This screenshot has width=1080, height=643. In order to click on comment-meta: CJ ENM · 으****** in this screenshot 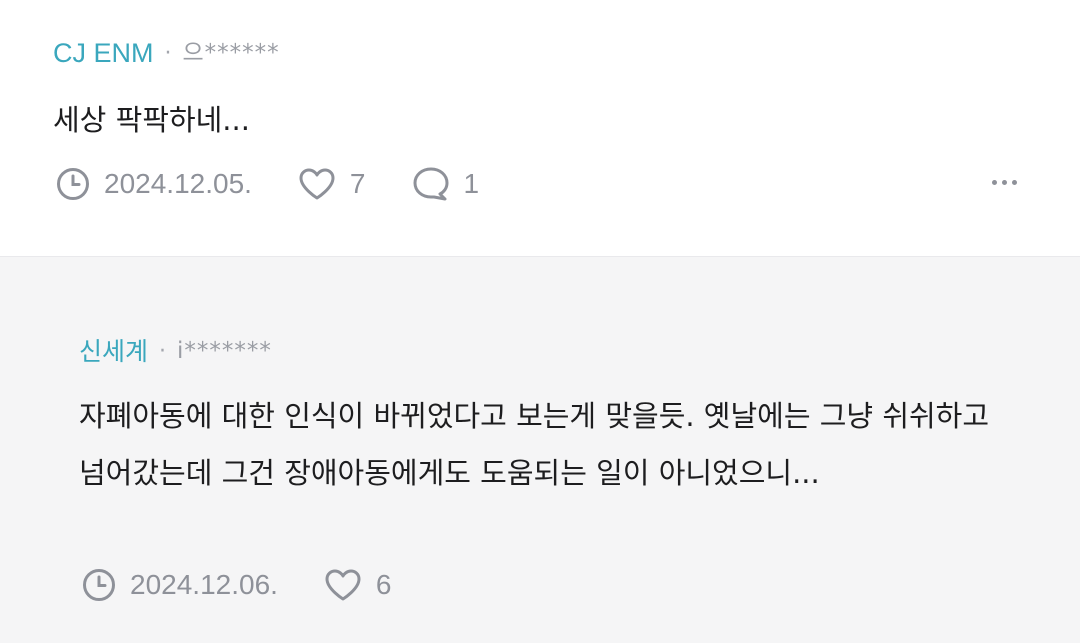, I will do `click(166, 53)`.